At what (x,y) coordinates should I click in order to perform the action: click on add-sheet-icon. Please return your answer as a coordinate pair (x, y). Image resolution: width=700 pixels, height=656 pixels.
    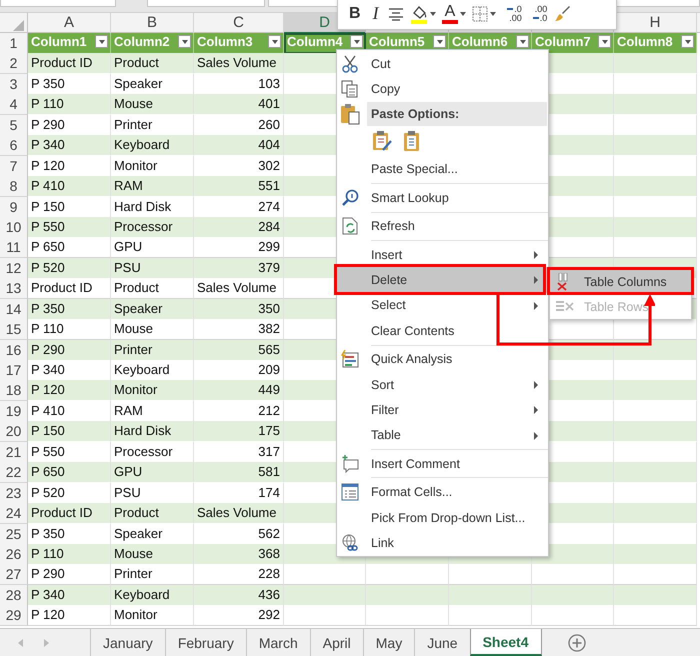
    Looking at the image, I should click on (577, 643).